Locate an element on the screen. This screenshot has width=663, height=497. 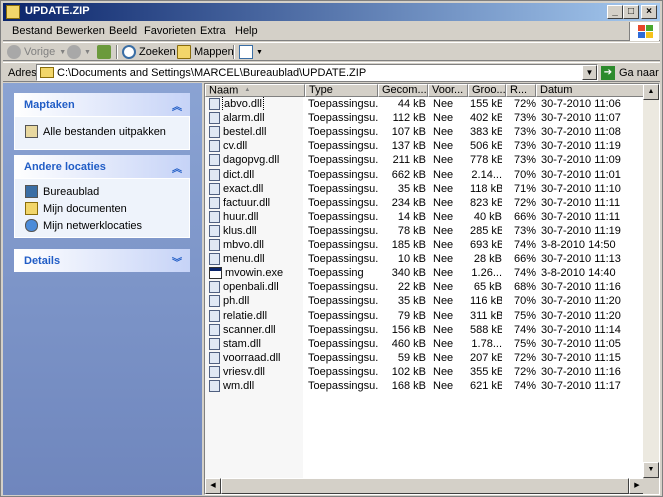
column-header-date: Datum is located at coordinates (590, 90).